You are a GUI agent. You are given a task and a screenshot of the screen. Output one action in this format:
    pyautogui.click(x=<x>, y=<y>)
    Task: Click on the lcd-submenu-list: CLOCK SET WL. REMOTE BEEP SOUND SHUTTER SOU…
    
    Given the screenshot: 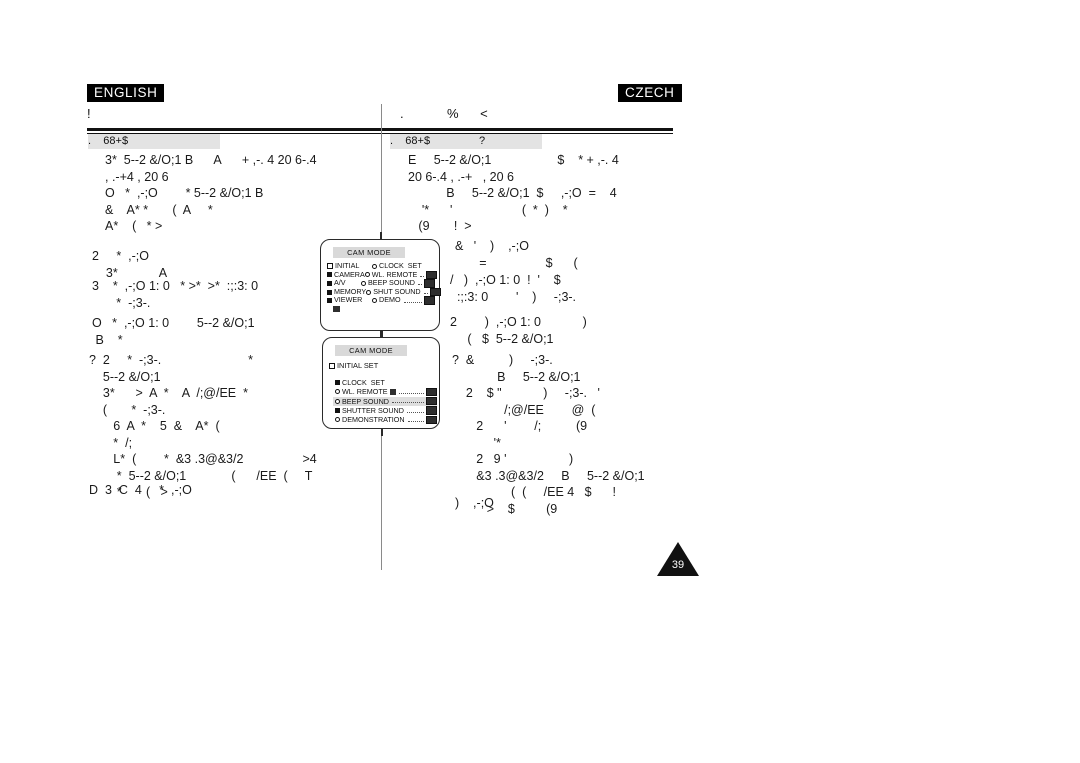 What is the action you would take?
    pyautogui.click(x=385, y=401)
    